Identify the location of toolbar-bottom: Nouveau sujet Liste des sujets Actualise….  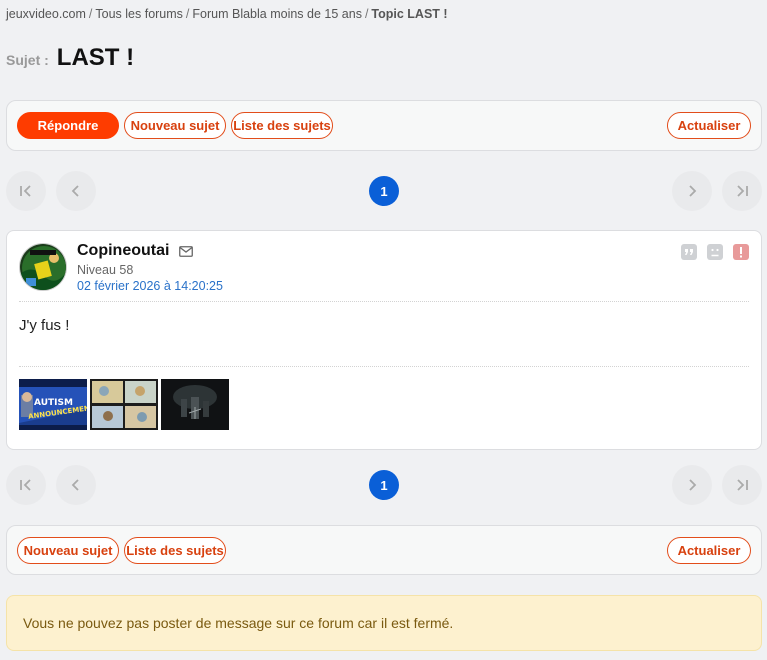
(384, 550).